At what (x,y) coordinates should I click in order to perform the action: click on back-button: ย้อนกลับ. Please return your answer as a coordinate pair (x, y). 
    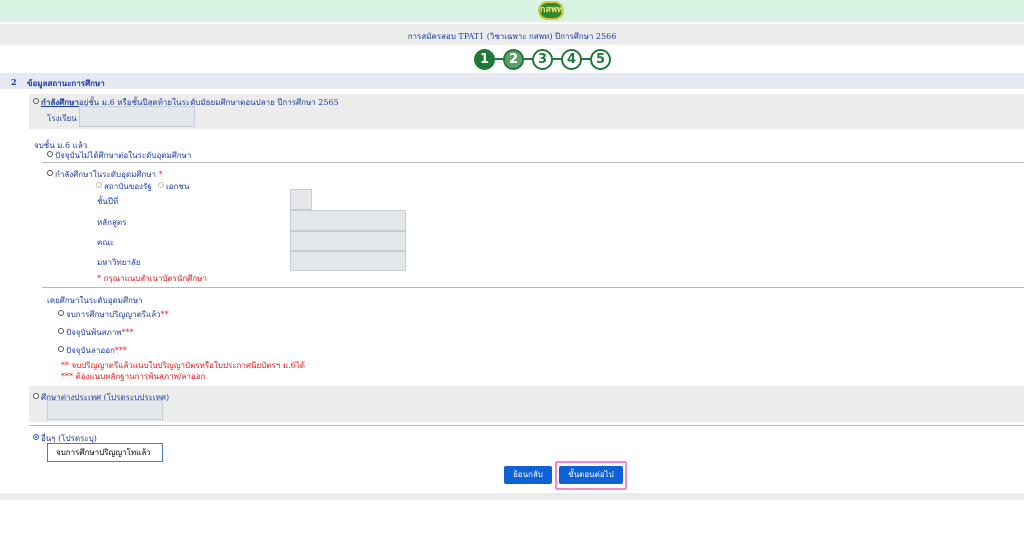
    Looking at the image, I should click on (528, 475).